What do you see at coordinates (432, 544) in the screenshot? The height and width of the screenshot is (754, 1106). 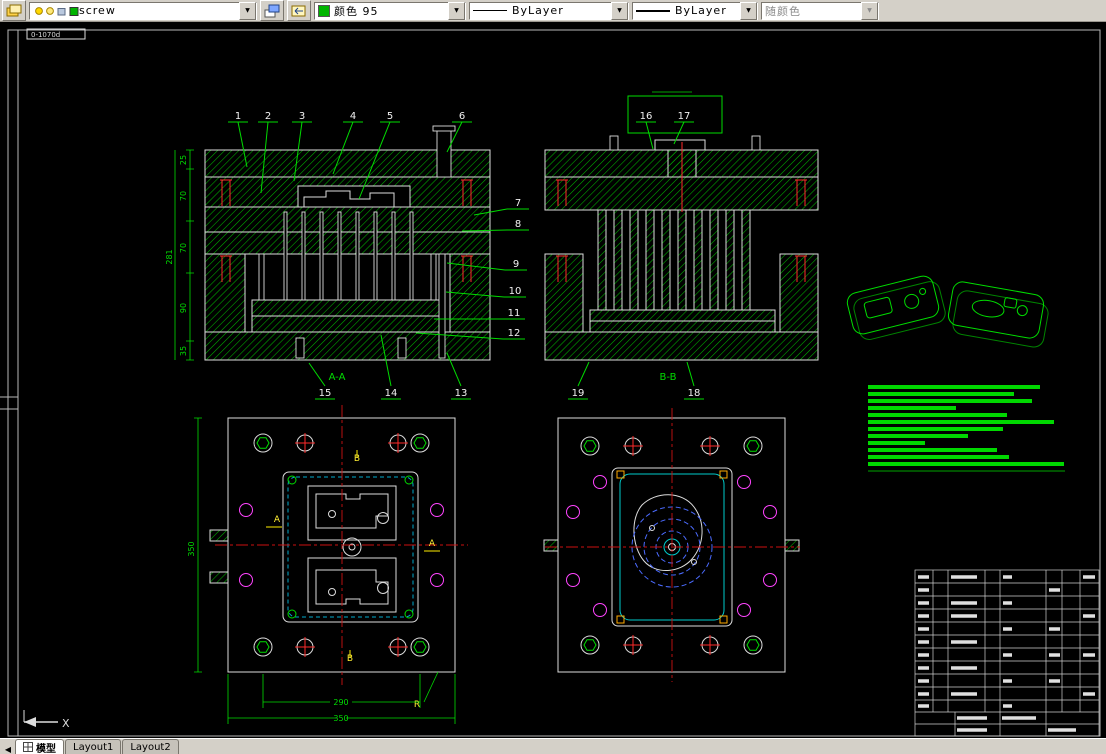 I see `section-marker-a-right: A` at bounding box center [432, 544].